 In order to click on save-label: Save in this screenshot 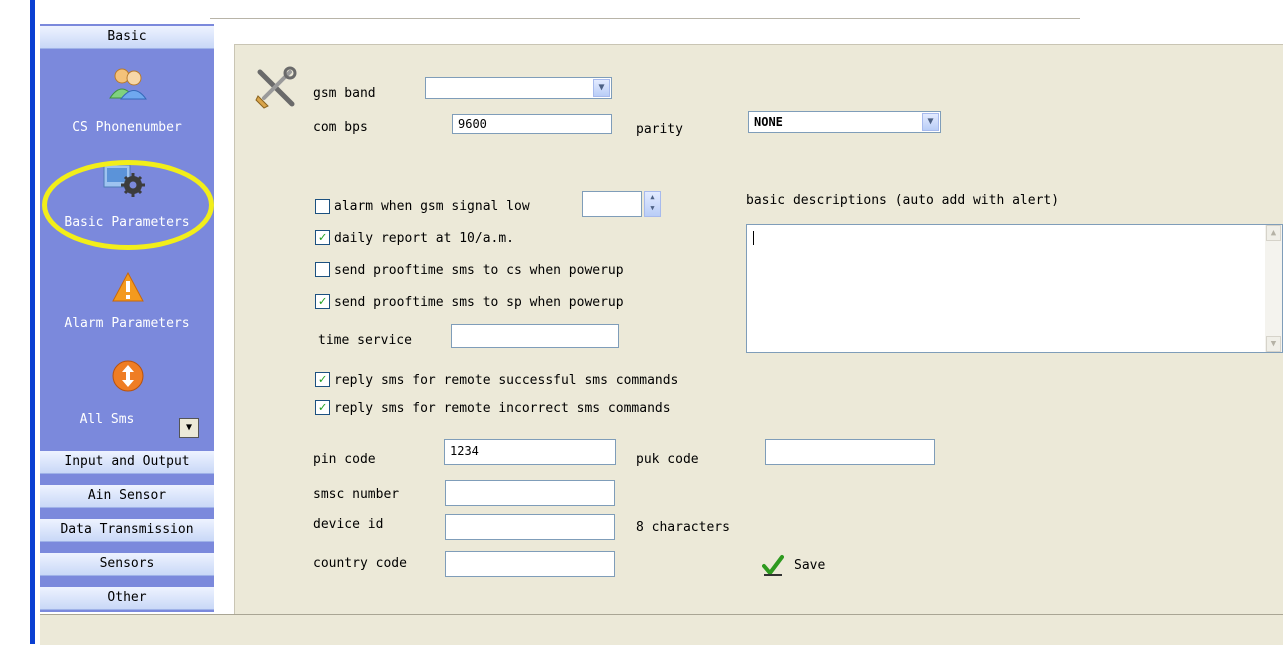, I will do `click(810, 565)`.